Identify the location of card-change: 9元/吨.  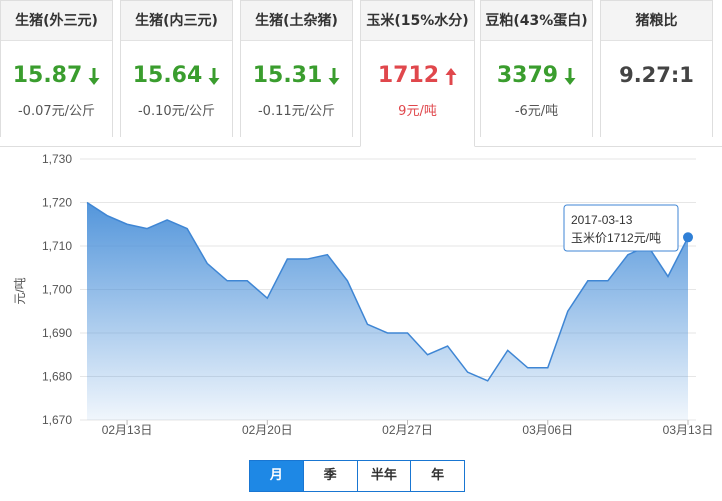
(417, 111).